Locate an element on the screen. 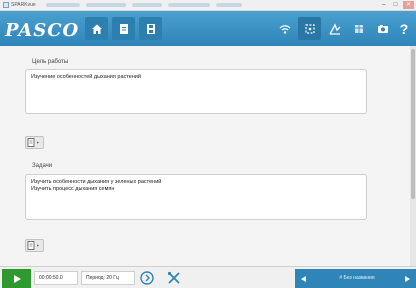 Image resolution: width=416 pixels, height=288 pixels. table-button is located at coordinates (358, 28).